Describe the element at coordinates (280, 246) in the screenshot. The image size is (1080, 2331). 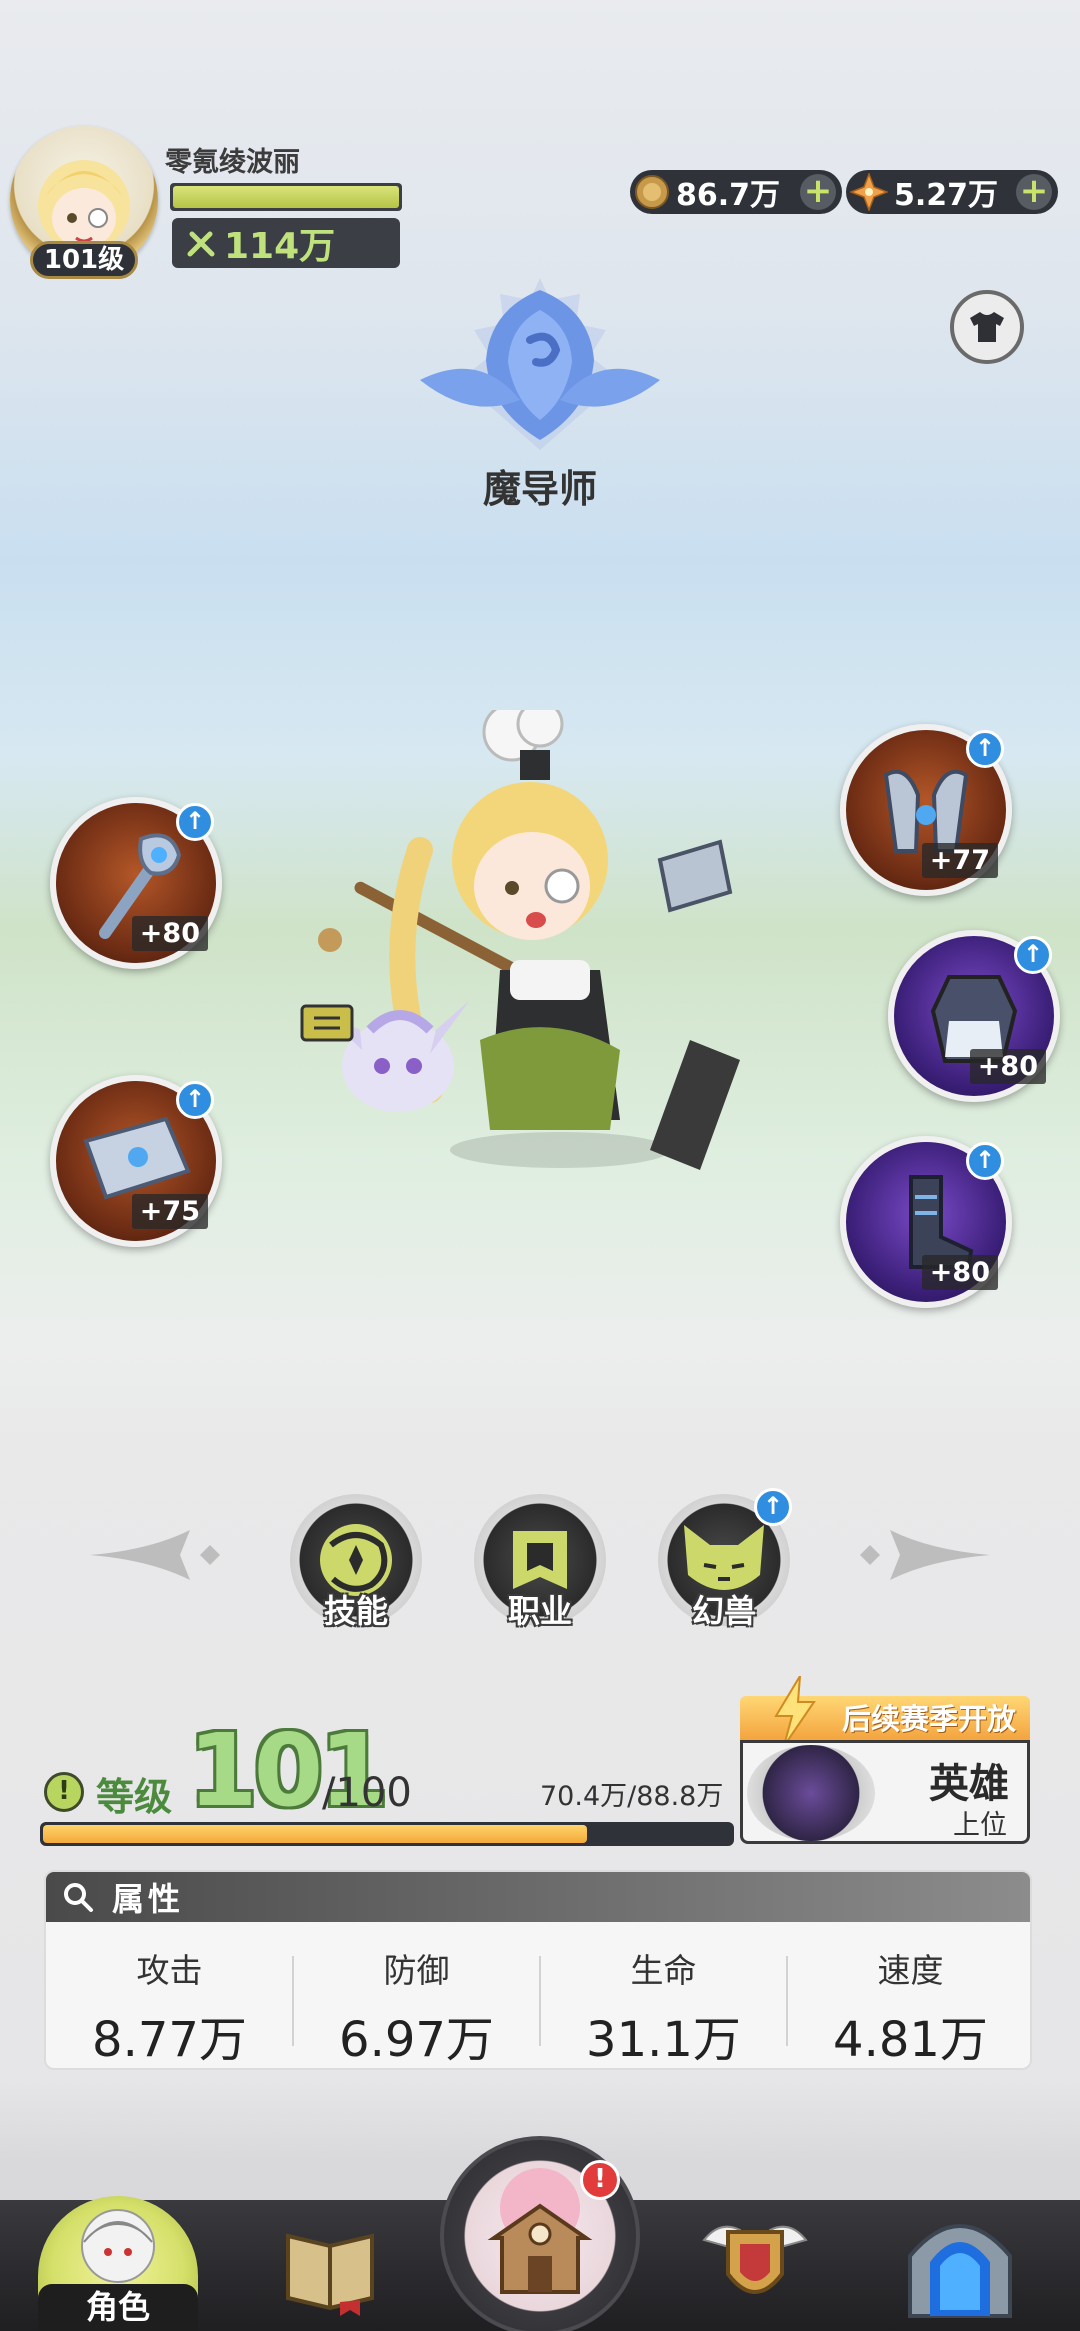
I see `combat-power-value: 114万` at that location.